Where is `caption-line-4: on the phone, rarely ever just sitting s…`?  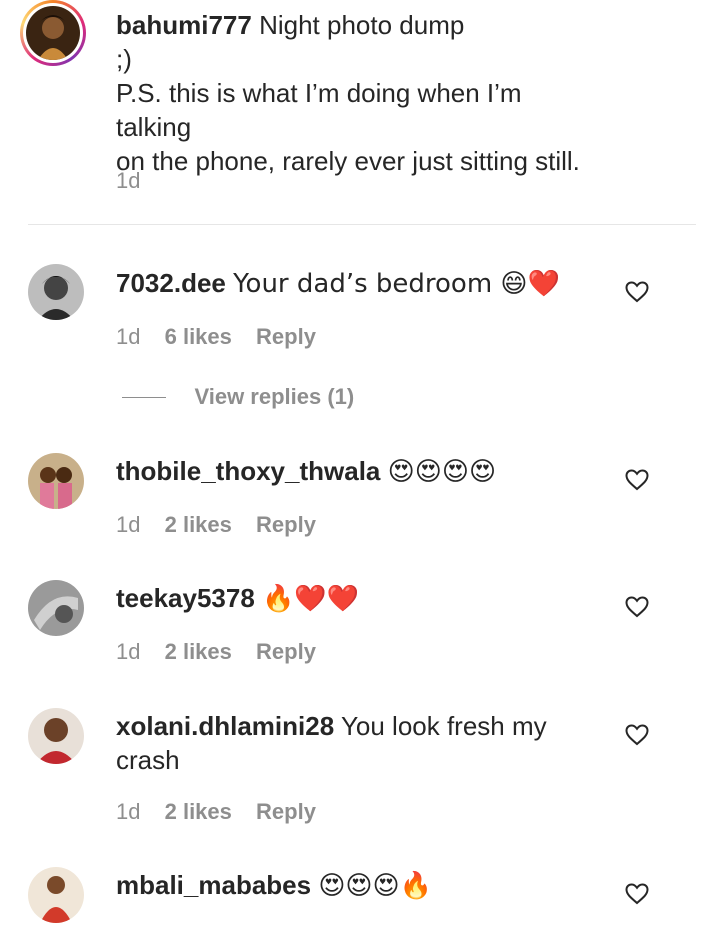
caption-line-4: on the phone, rarely ever just sitting s… is located at coordinates (348, 161).